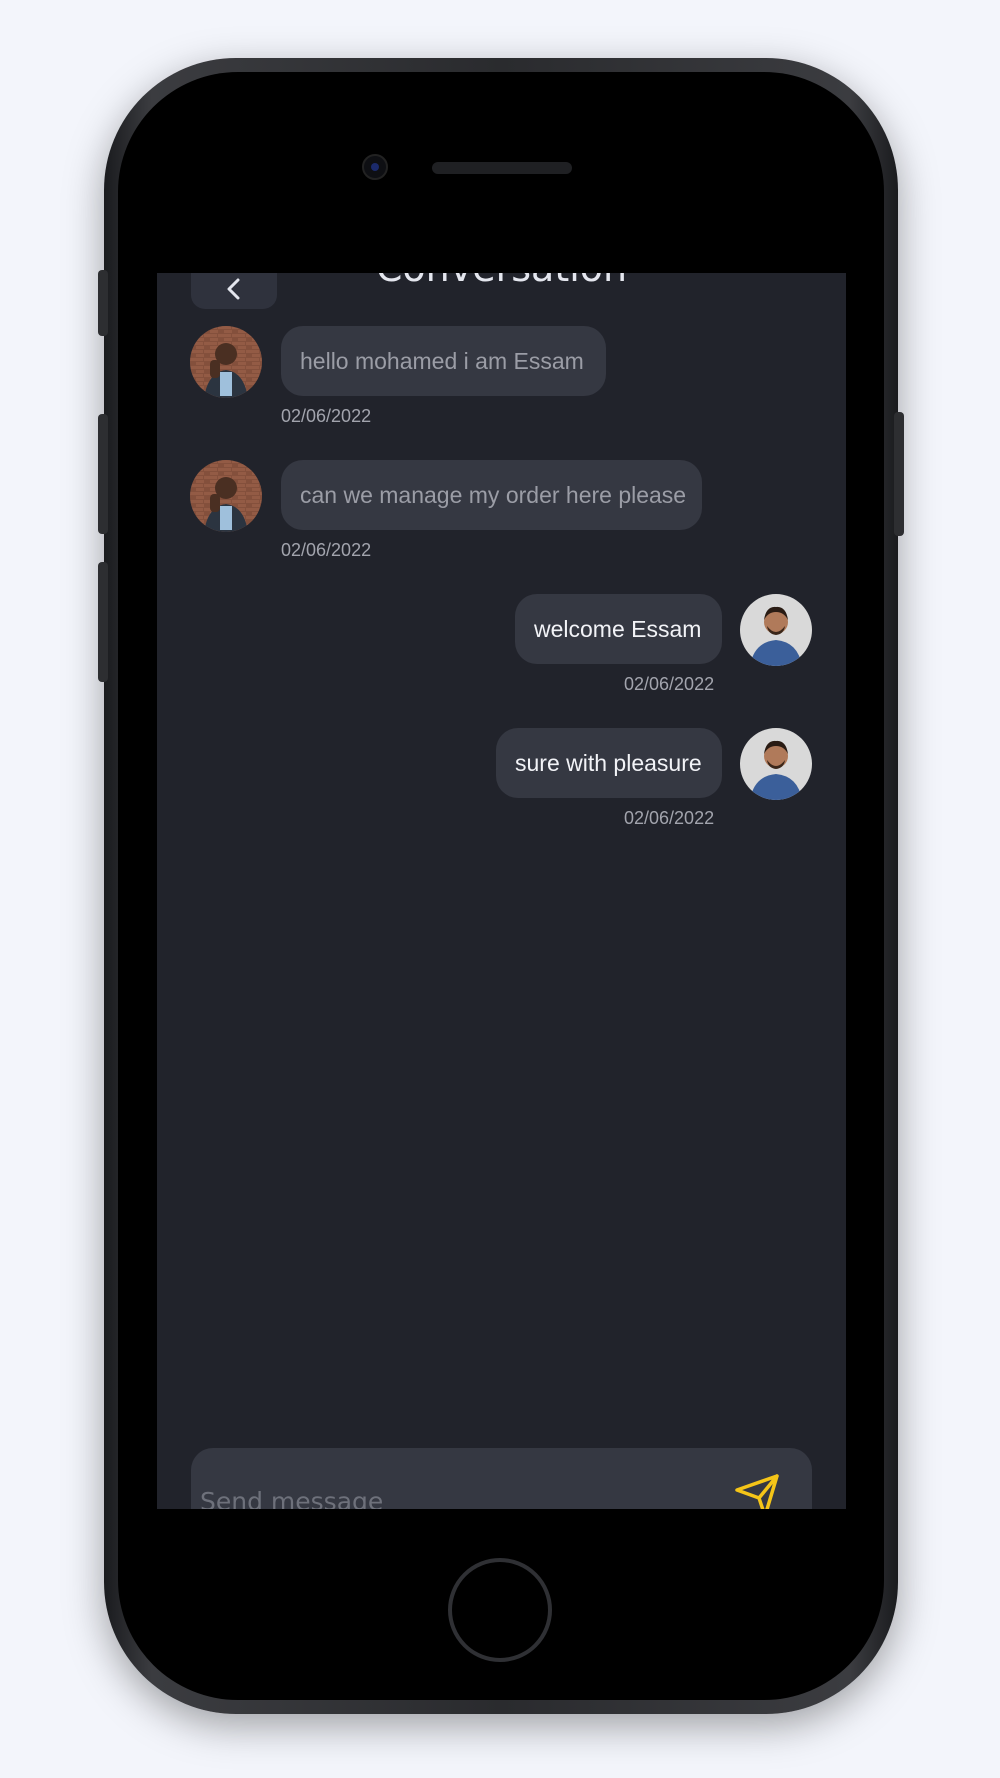  I want to click on message-bubble: sure with pleasure, so click(609, 763).